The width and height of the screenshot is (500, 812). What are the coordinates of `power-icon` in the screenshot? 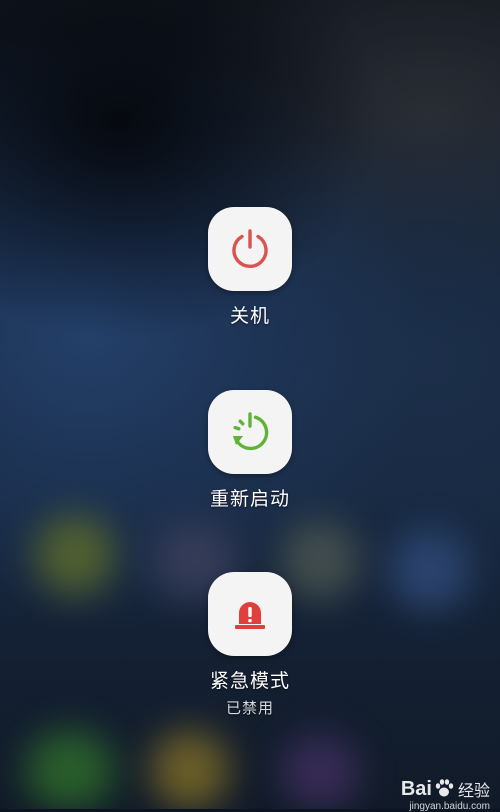 It's located at (250, 249).